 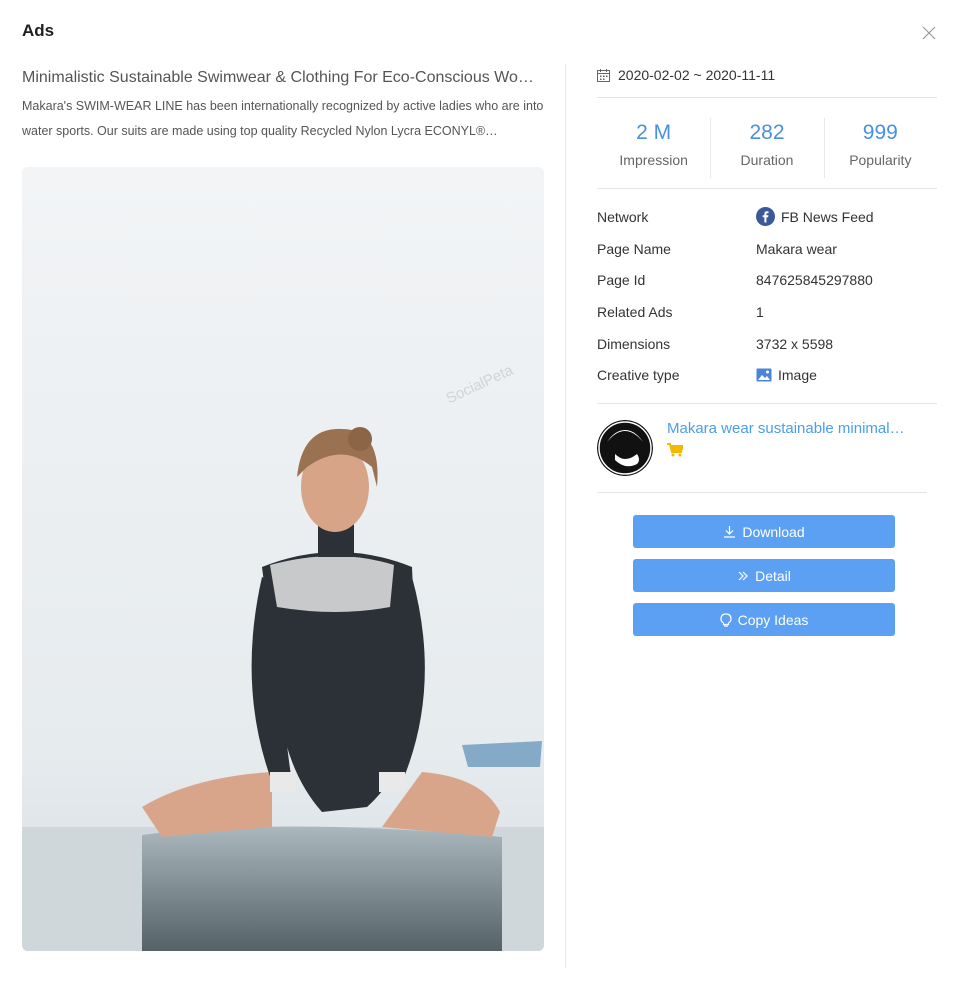 I want to click on copy-ideas-label: Copy Ideas, so click(x=773, y=619).